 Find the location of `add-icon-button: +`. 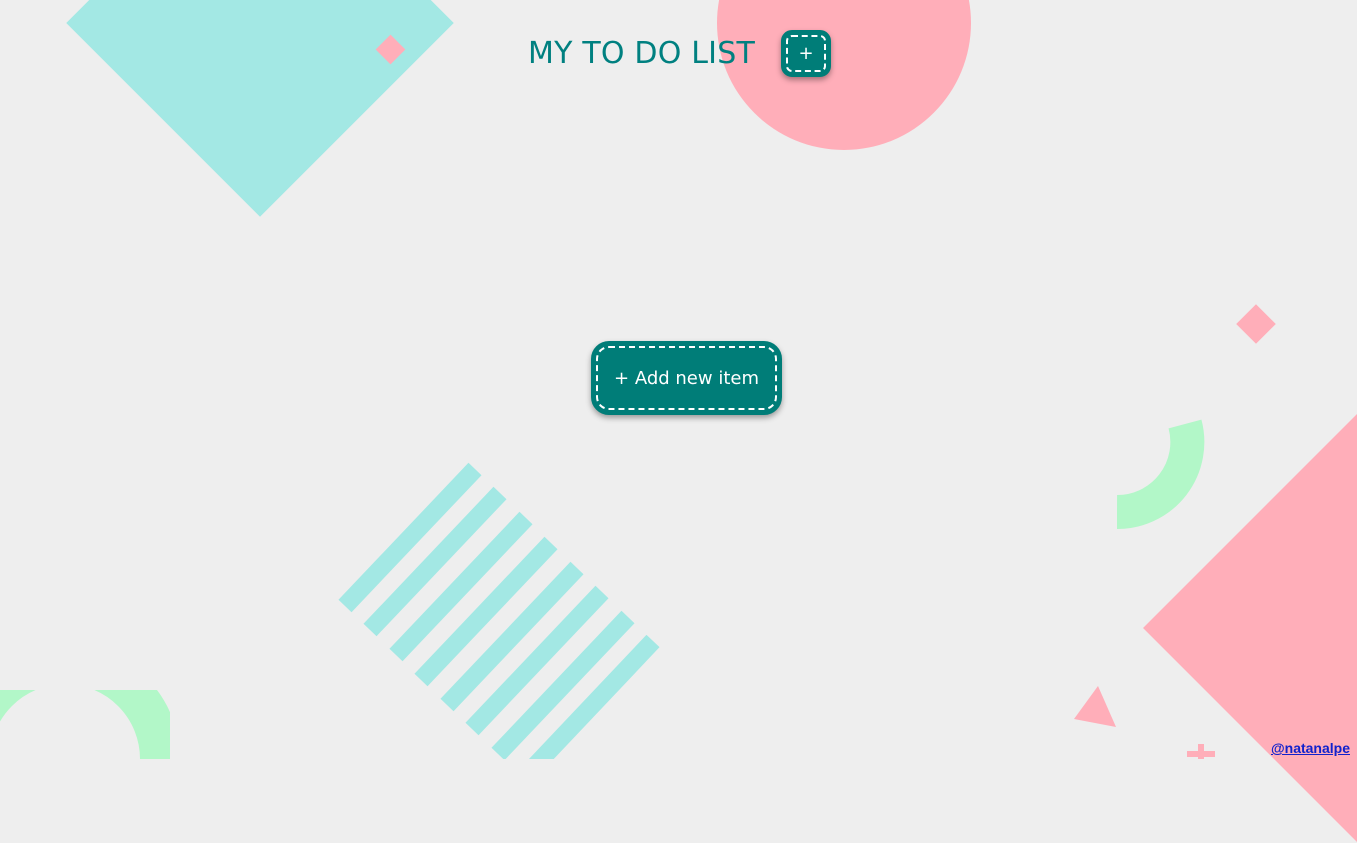

add-icon-button: + is located at coordinates (806, 53).